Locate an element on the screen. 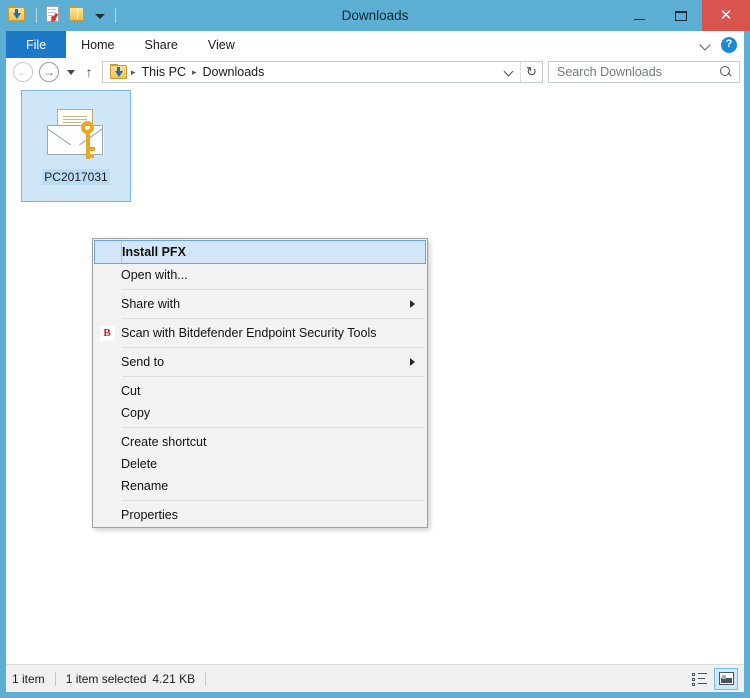 The width and height of the screenshot is (750, 698). toolbar-divider is located at coordinates (36, 15).